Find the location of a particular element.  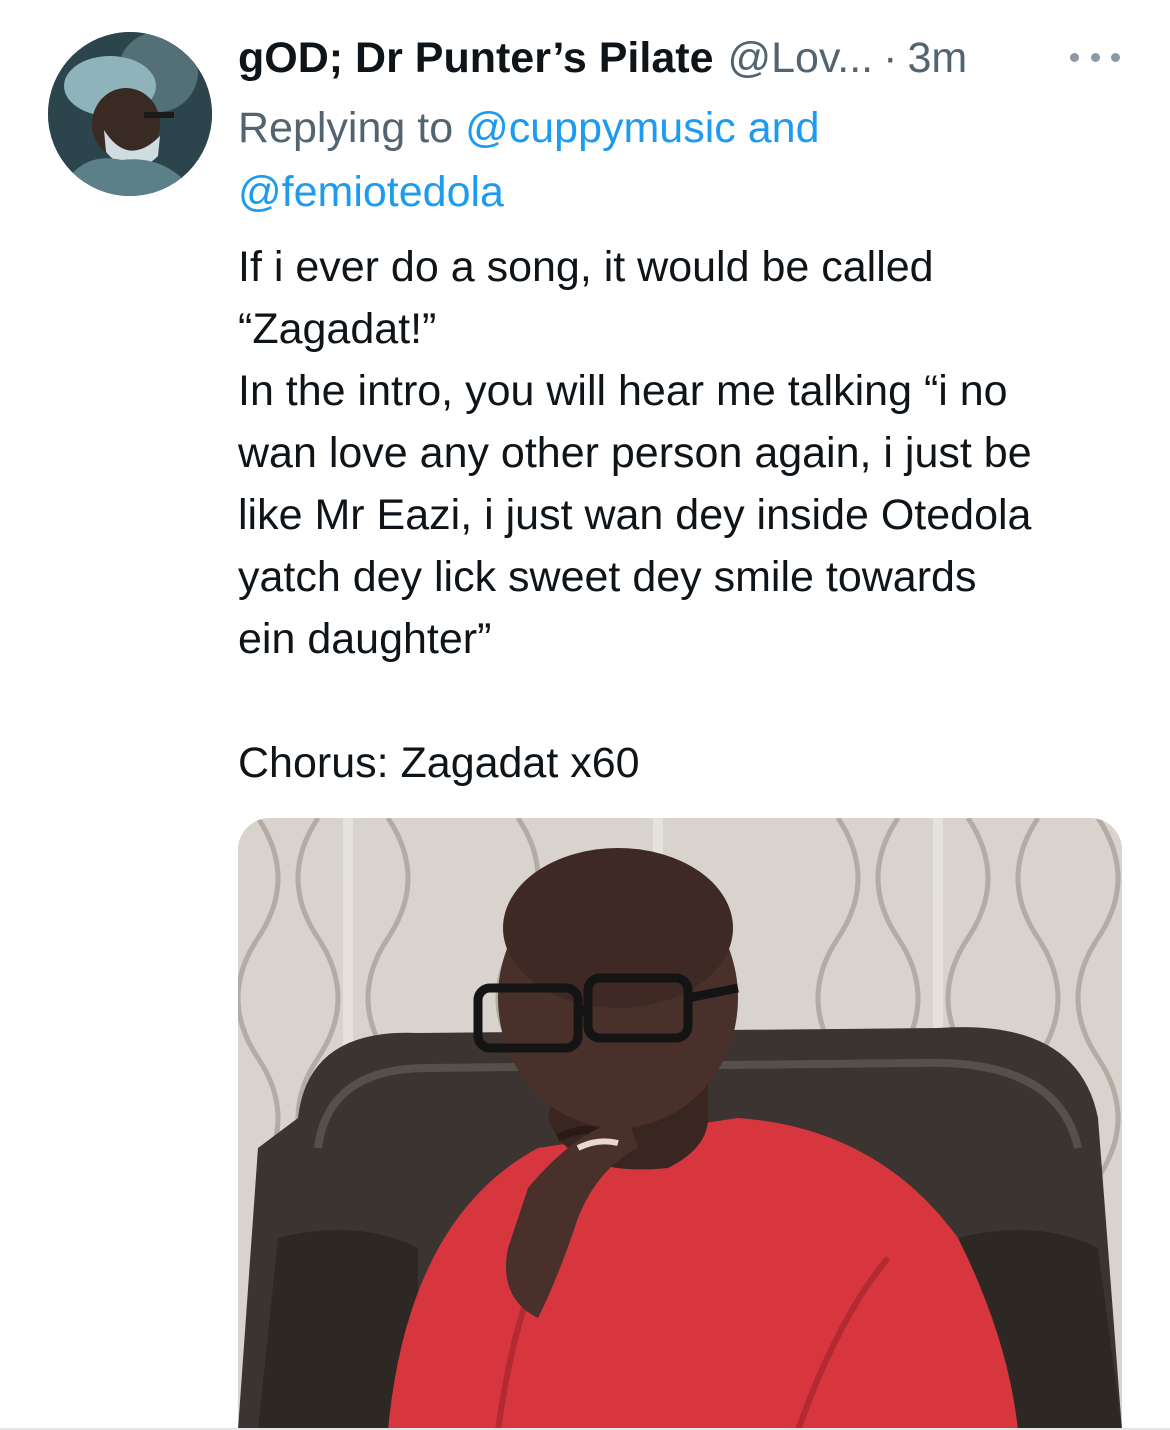

mention-cuppymusic: @cuppymusic is located at coordinates (600, 128).